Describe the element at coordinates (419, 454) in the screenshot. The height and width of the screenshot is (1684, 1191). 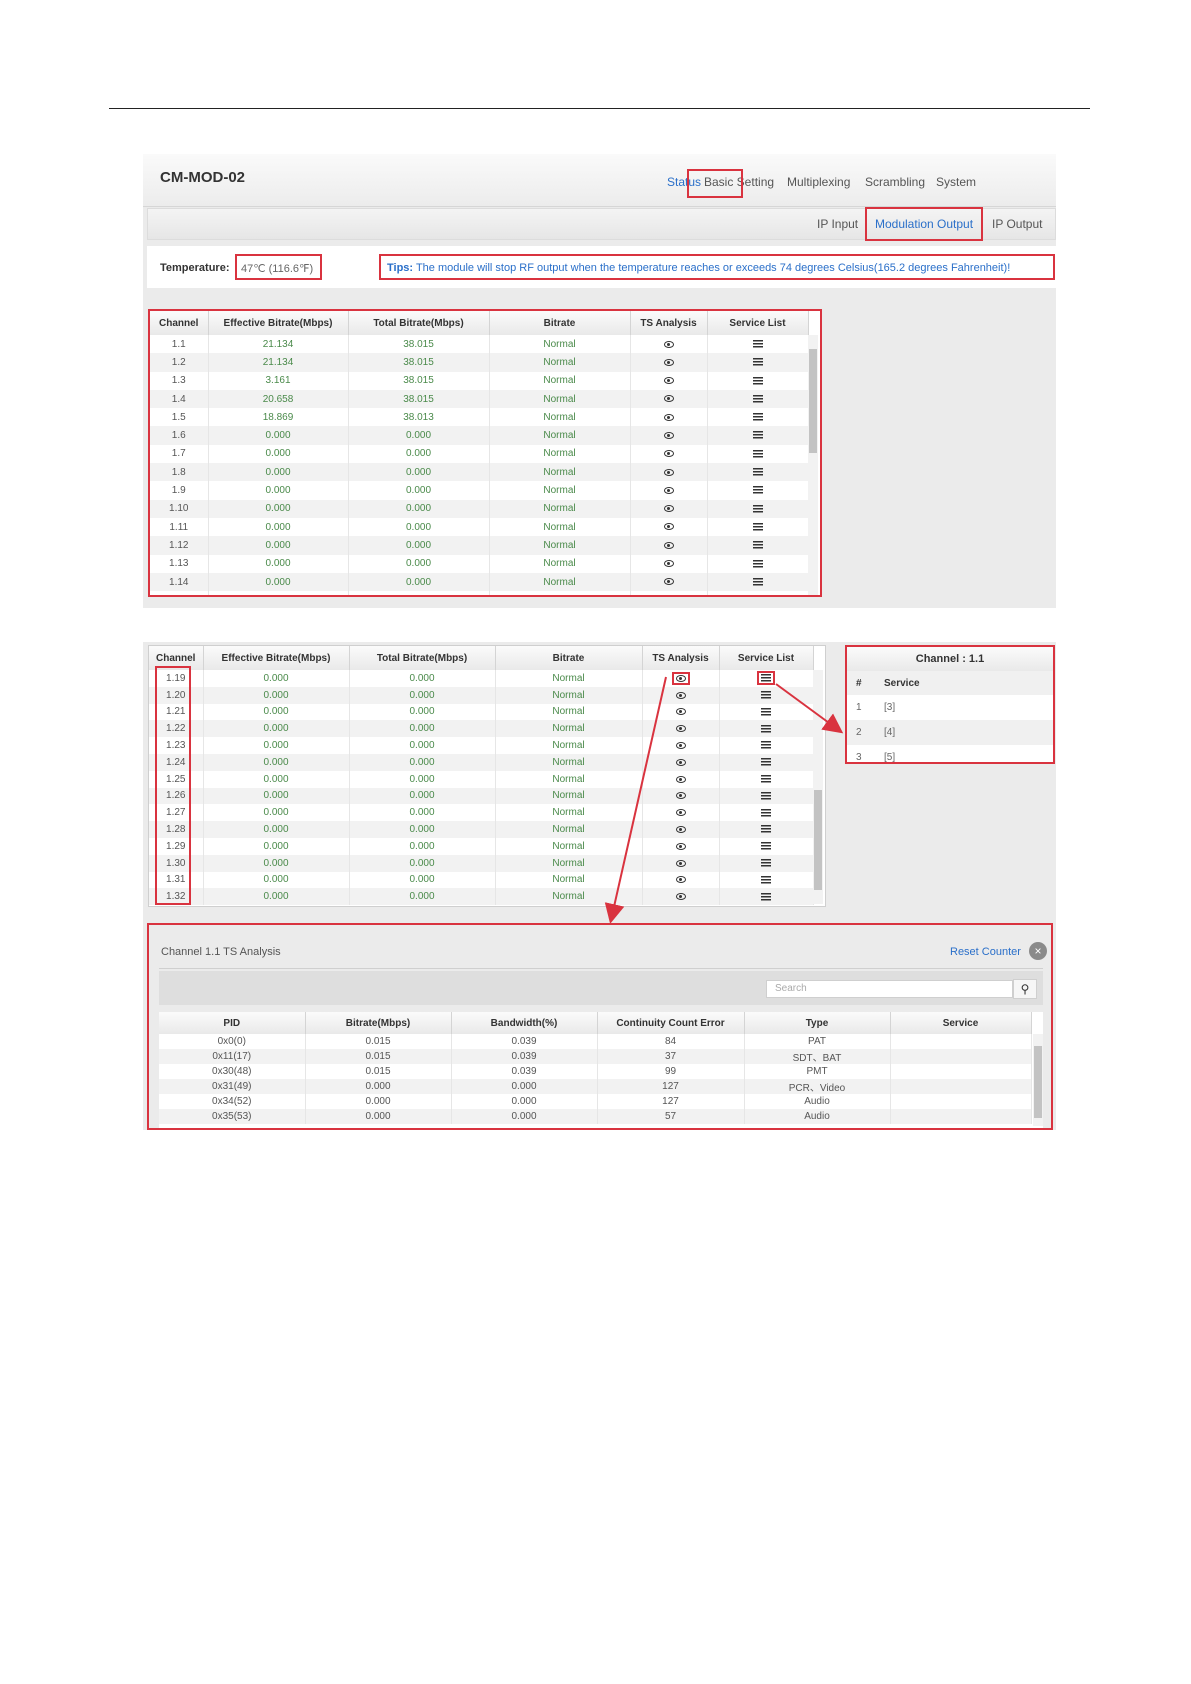
I see `total-bitrate-cell: 0.000` at that location.